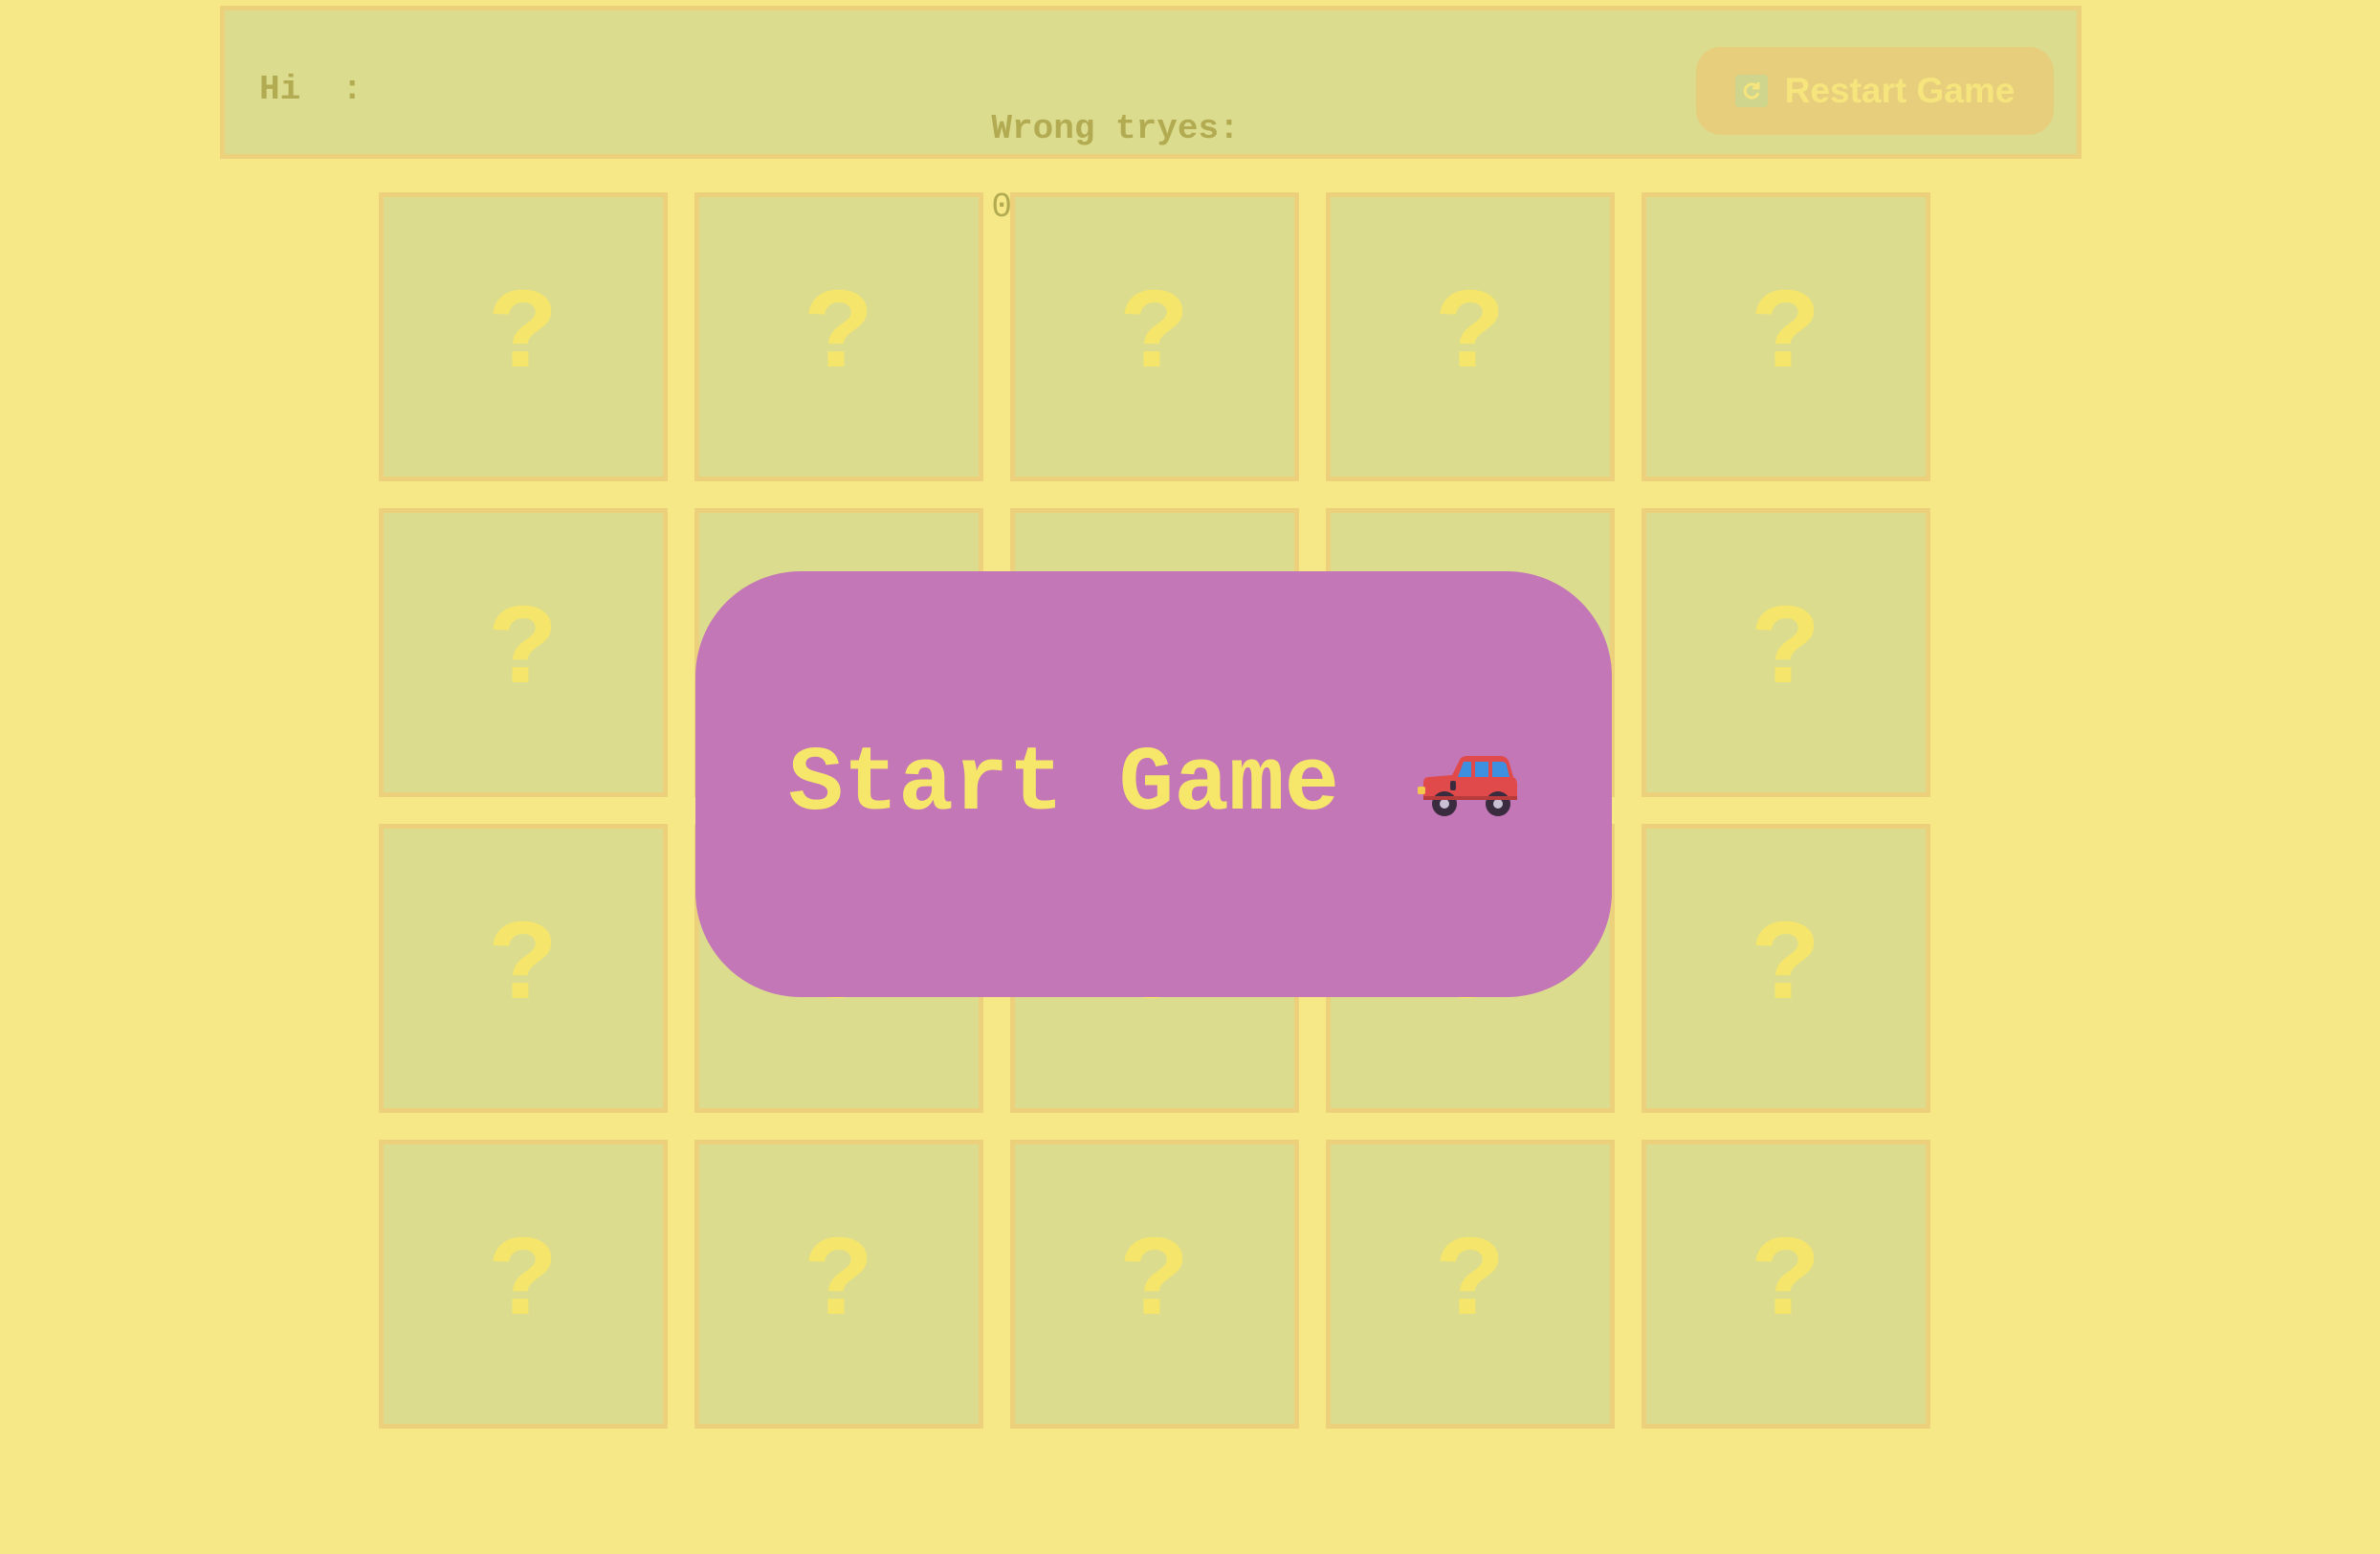 The image size is (2380, 1554). What do you see at coordinates (1002, 207) in the screenshot?
I see `wrong-tries-value: 0` at bounding box center [1002, 207].